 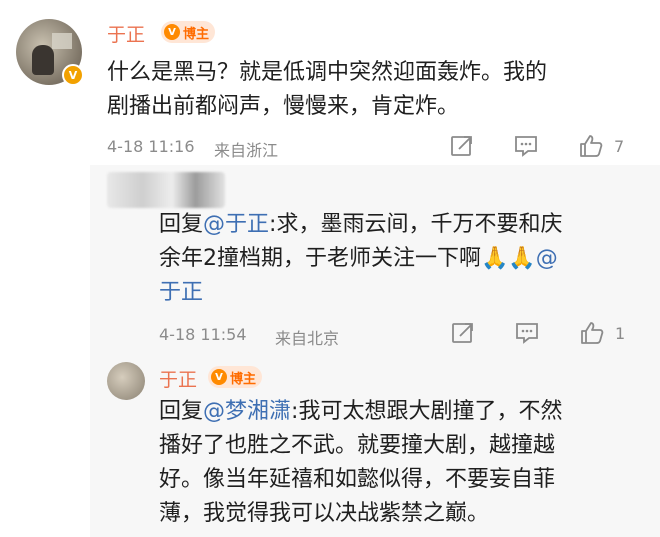 I want to click on reply1-prefix: 回复, so click(x=181, y=224).